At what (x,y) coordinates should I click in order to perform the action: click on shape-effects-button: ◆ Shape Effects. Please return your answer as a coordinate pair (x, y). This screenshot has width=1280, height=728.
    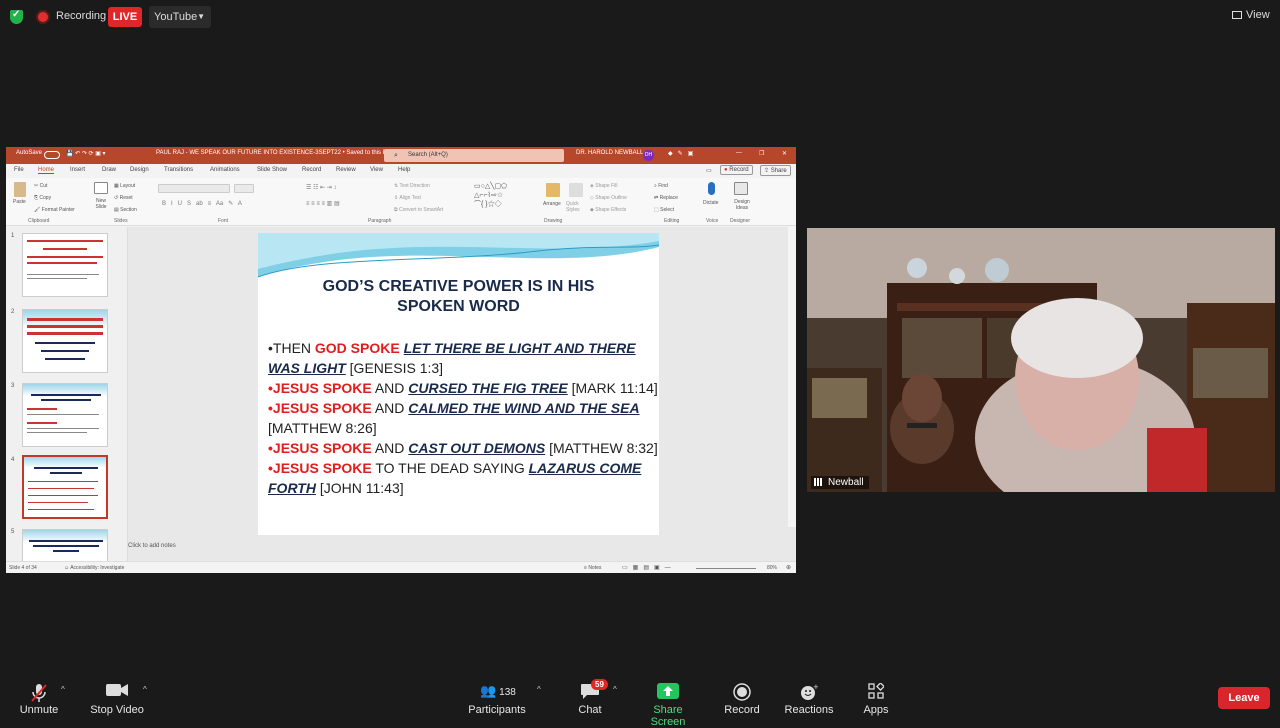
    Looking at the image, I should click on (608, 210).